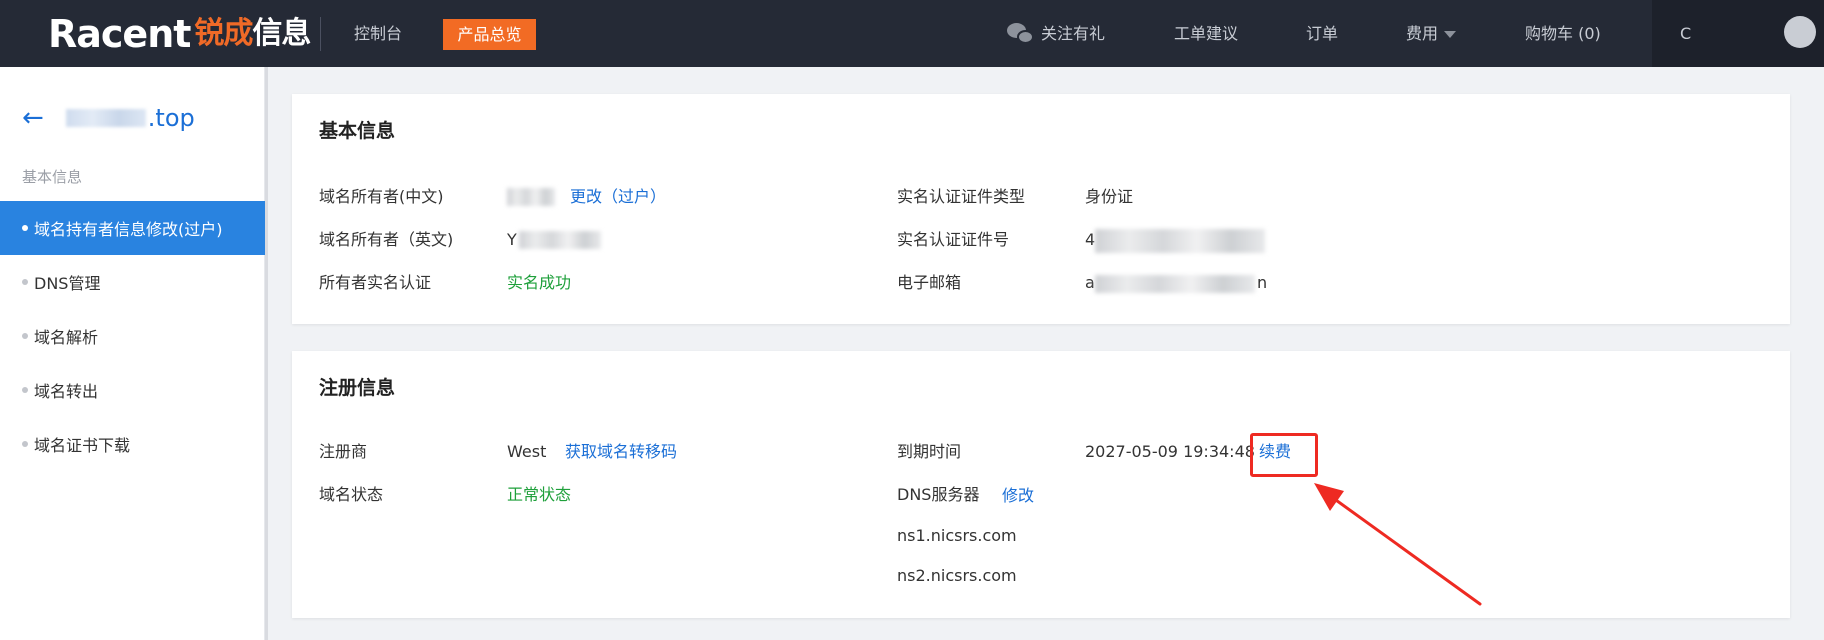  I want to click on expiry-value: 2027-05-09 19:34:48, so click(1170, 451).